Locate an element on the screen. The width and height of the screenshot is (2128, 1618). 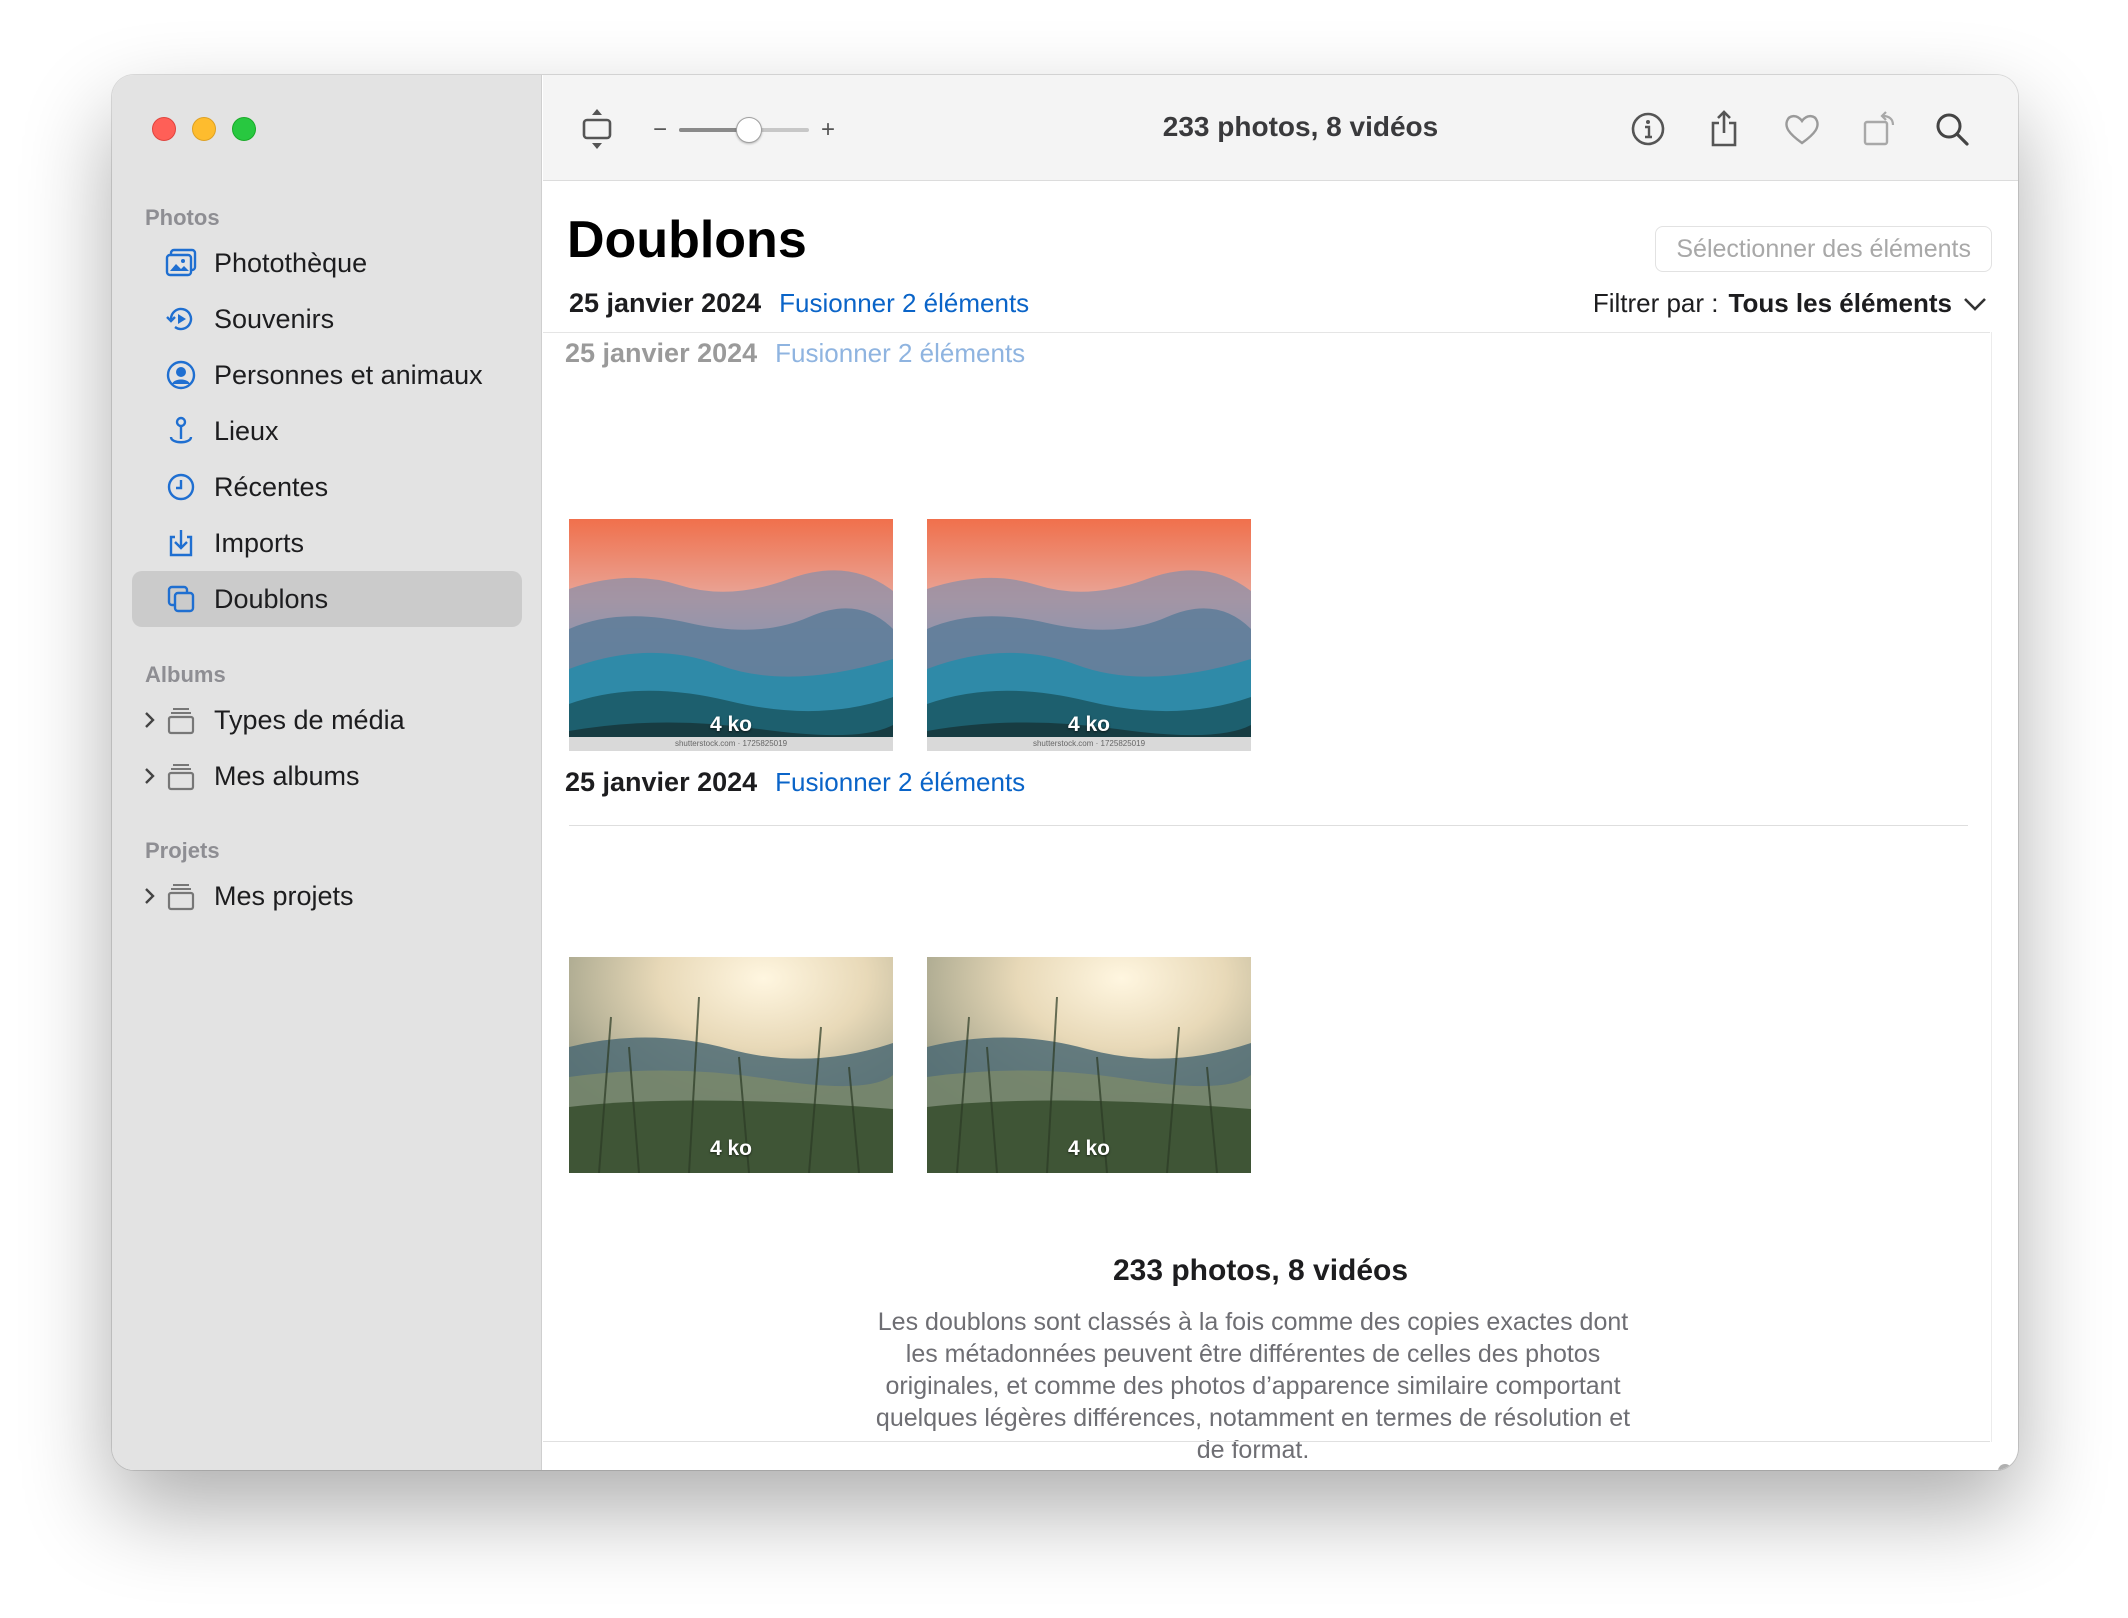
sidebar-item-phototheque: Photothèque is located at coordinates (327, 263).